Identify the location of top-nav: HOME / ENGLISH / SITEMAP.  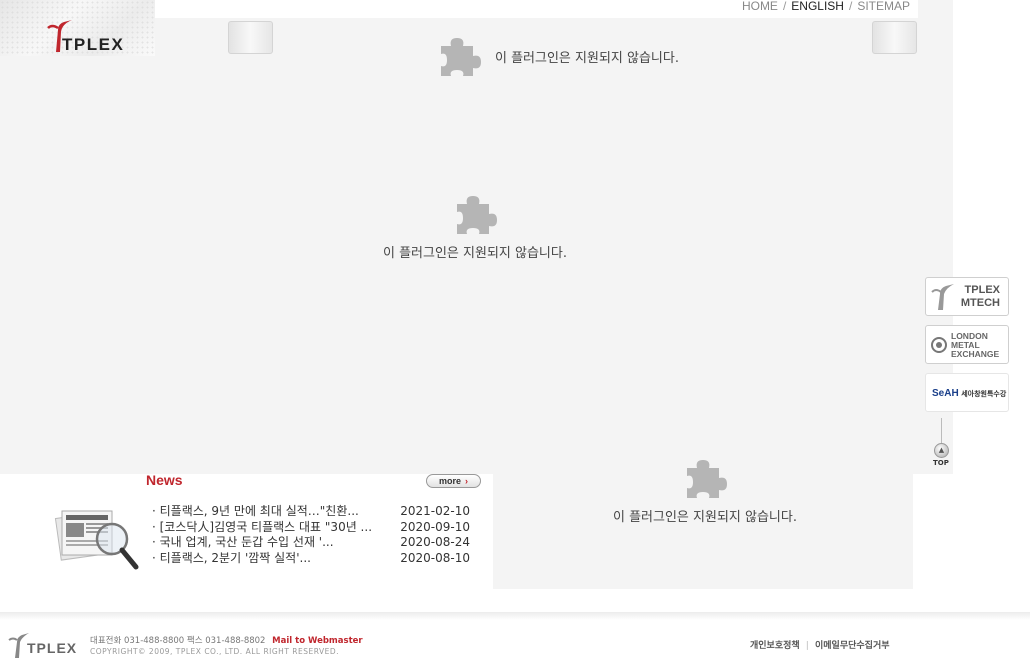
(826, 7).